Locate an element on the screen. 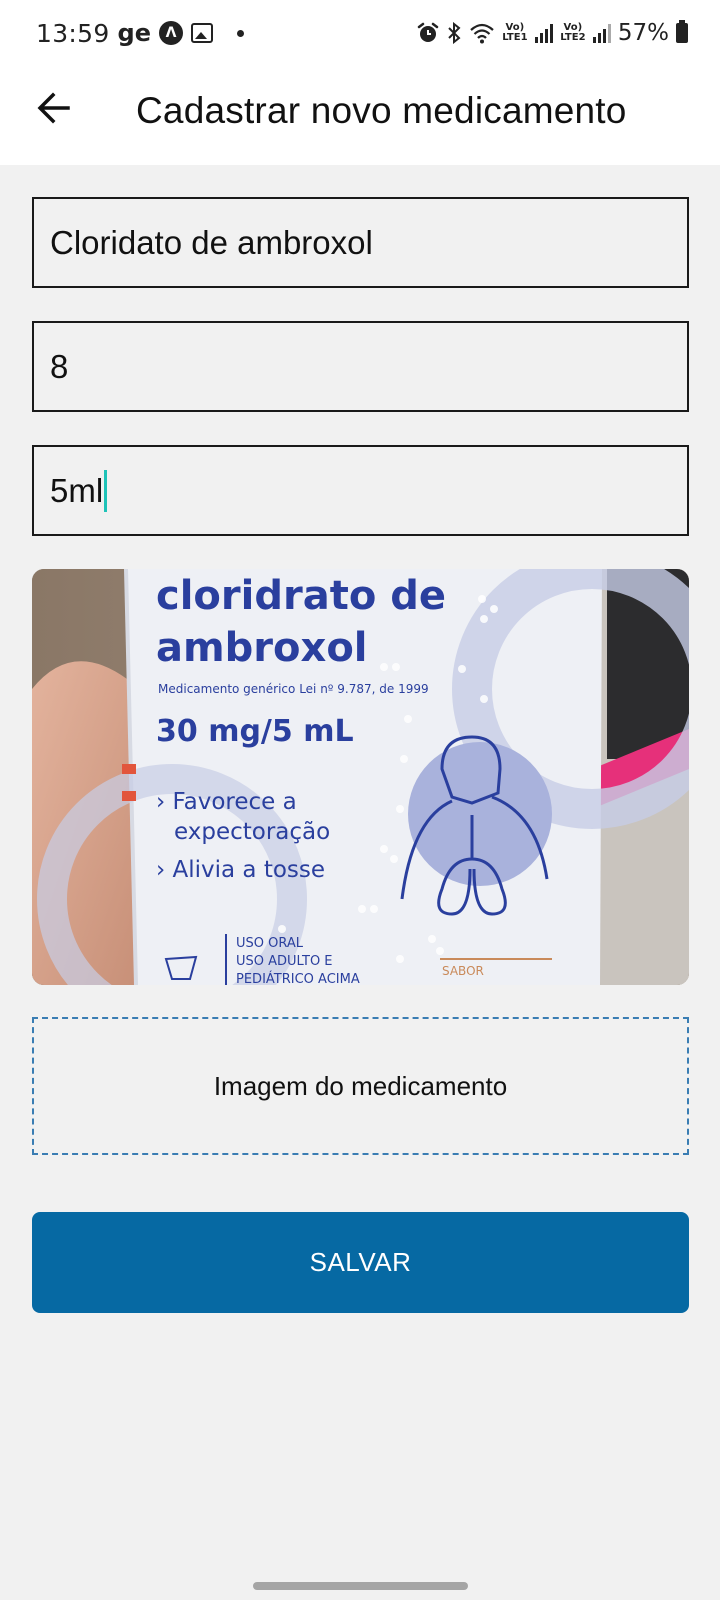 This screenshot has width=720, height=1600. status-time: 13:59 is located at coordinates (73, 33).